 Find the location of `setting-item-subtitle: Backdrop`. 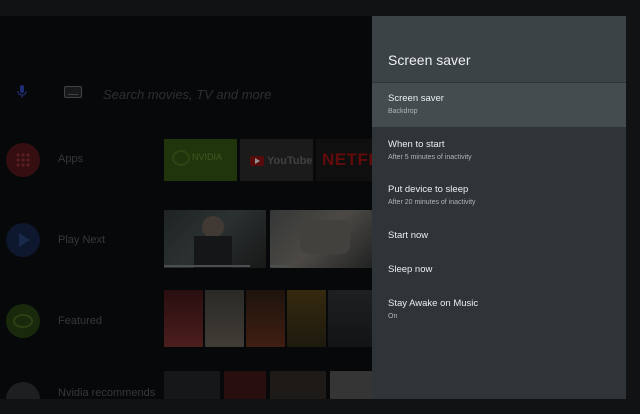

setting-item-subtitle: Backdrop is located at coordinates (403, 111).